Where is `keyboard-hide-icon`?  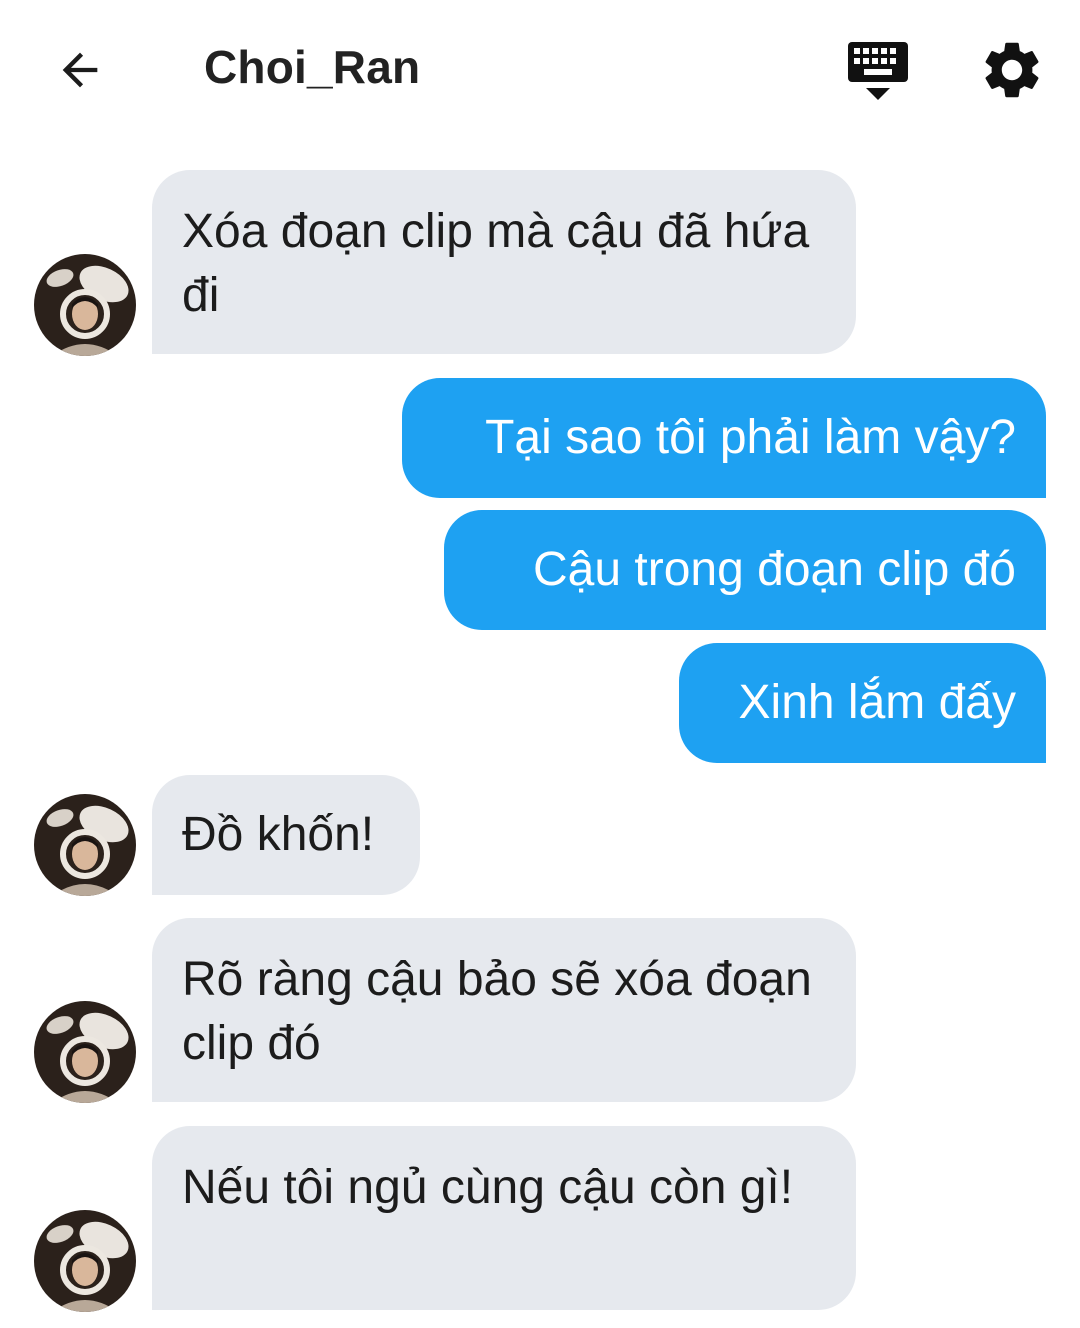
keyboard-hide-icon is located at coordinates (878, 71).